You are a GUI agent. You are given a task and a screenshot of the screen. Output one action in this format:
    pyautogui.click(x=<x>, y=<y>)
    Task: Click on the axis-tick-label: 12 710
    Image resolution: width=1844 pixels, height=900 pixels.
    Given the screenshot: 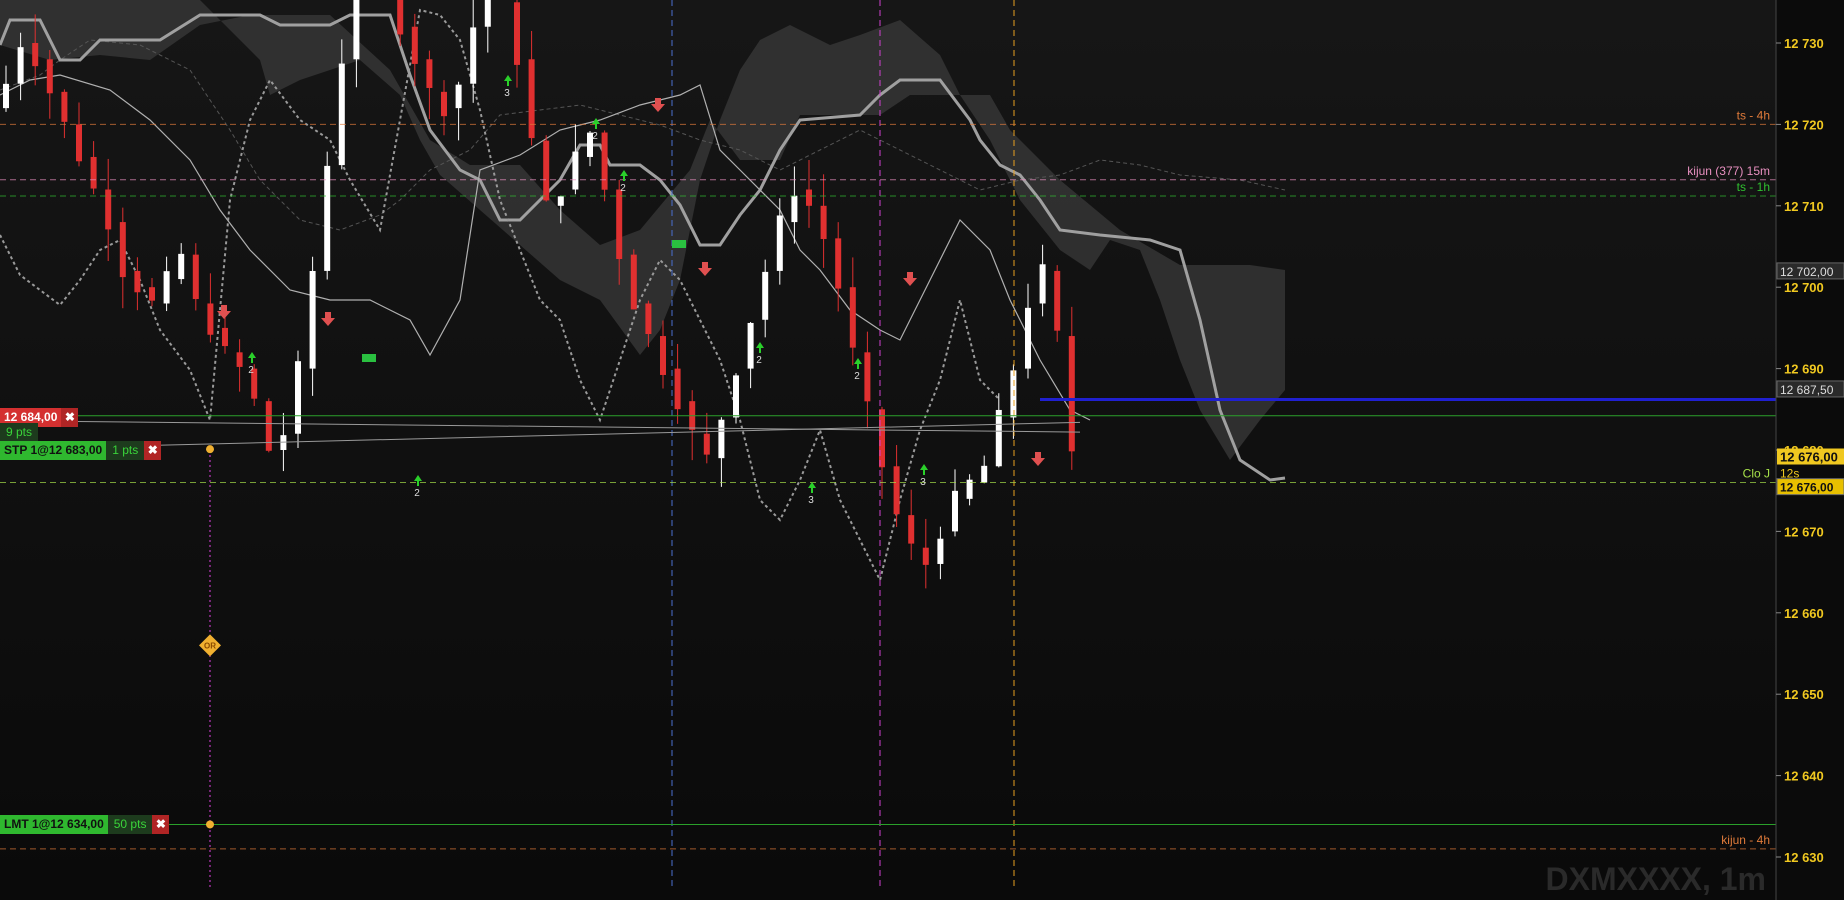 What is the action you would take?
    pyautogui.click(x=1804, y=206)
    